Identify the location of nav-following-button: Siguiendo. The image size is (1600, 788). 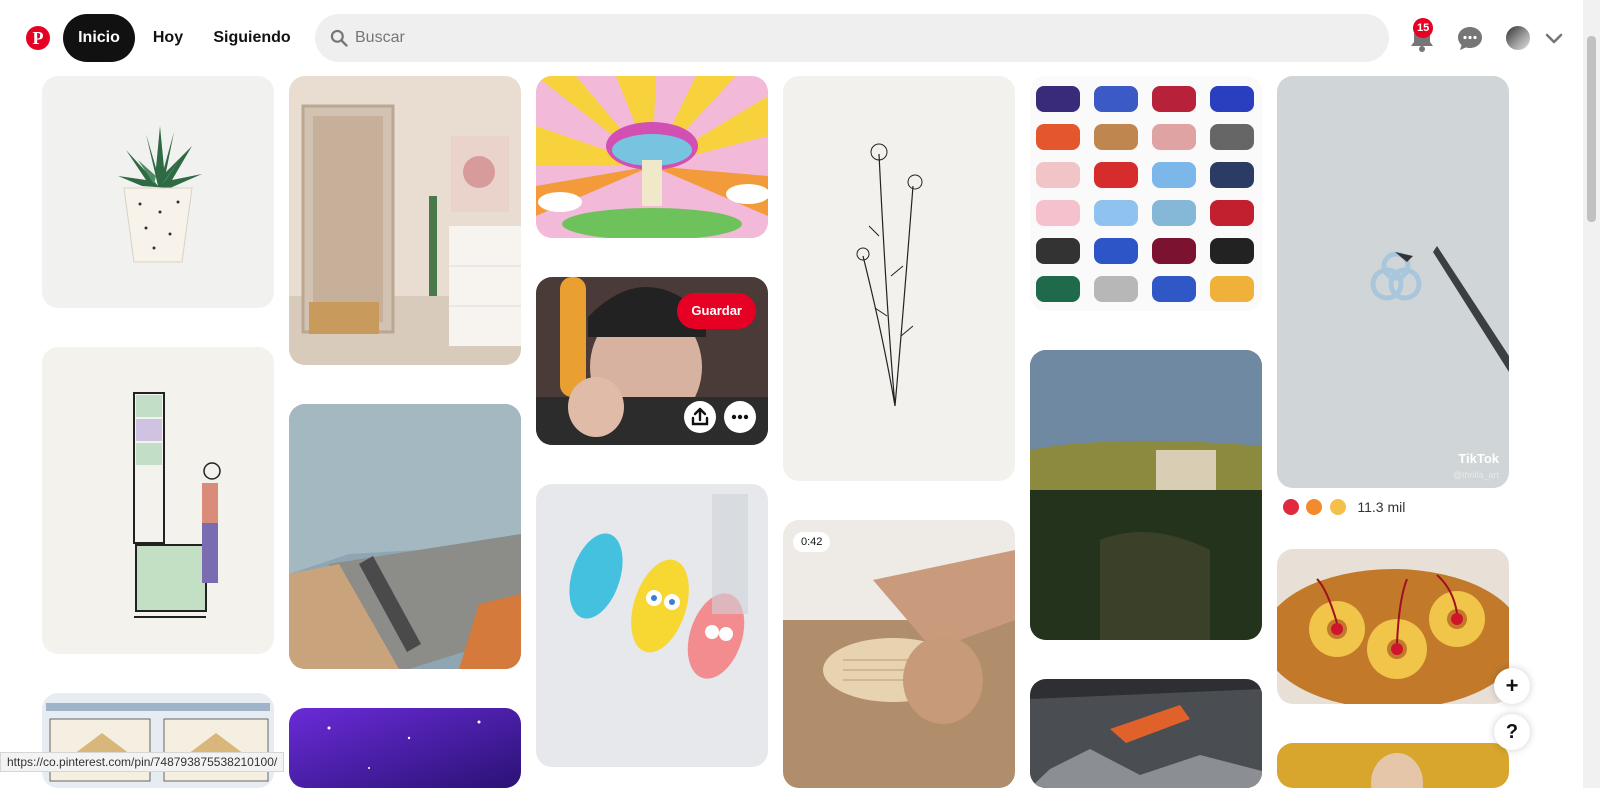
(252, 38).